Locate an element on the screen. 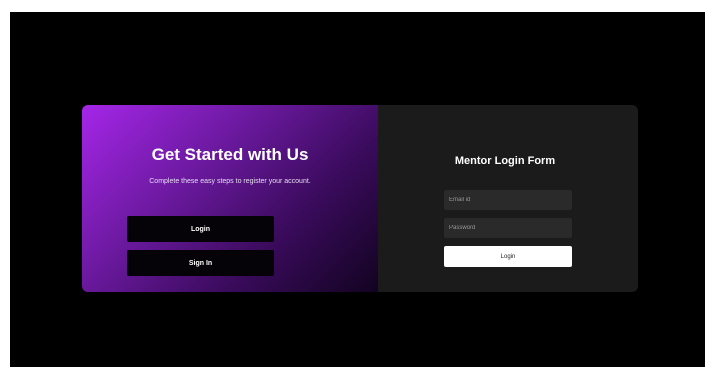 This screenshot has height=380, width=712. email-input is located at coordinates (508, 200).